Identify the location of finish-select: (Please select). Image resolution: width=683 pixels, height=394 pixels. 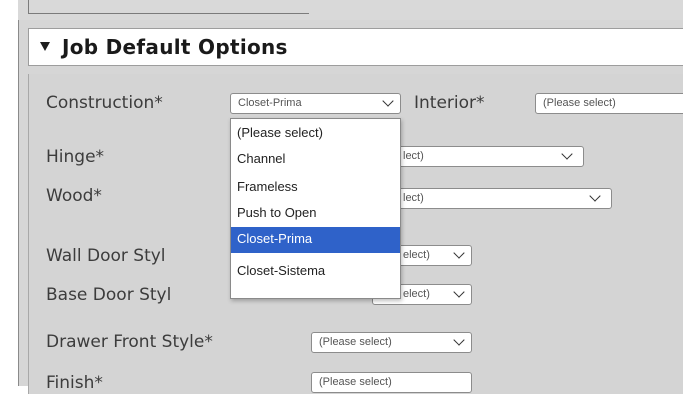
(391, 382).